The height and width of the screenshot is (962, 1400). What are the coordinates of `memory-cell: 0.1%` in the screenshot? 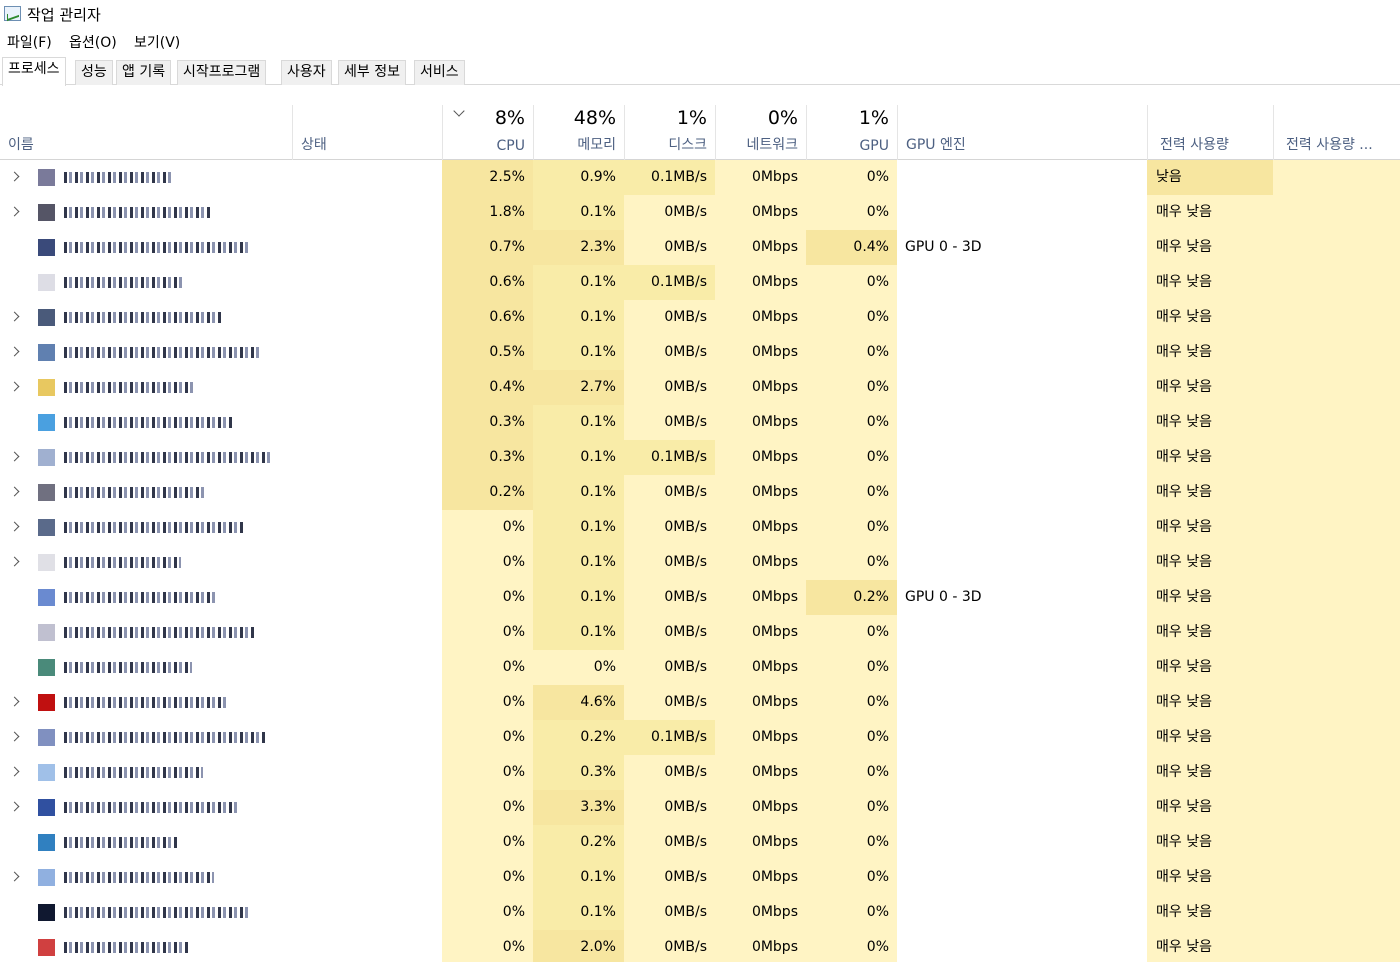 It's located at (578, 492).